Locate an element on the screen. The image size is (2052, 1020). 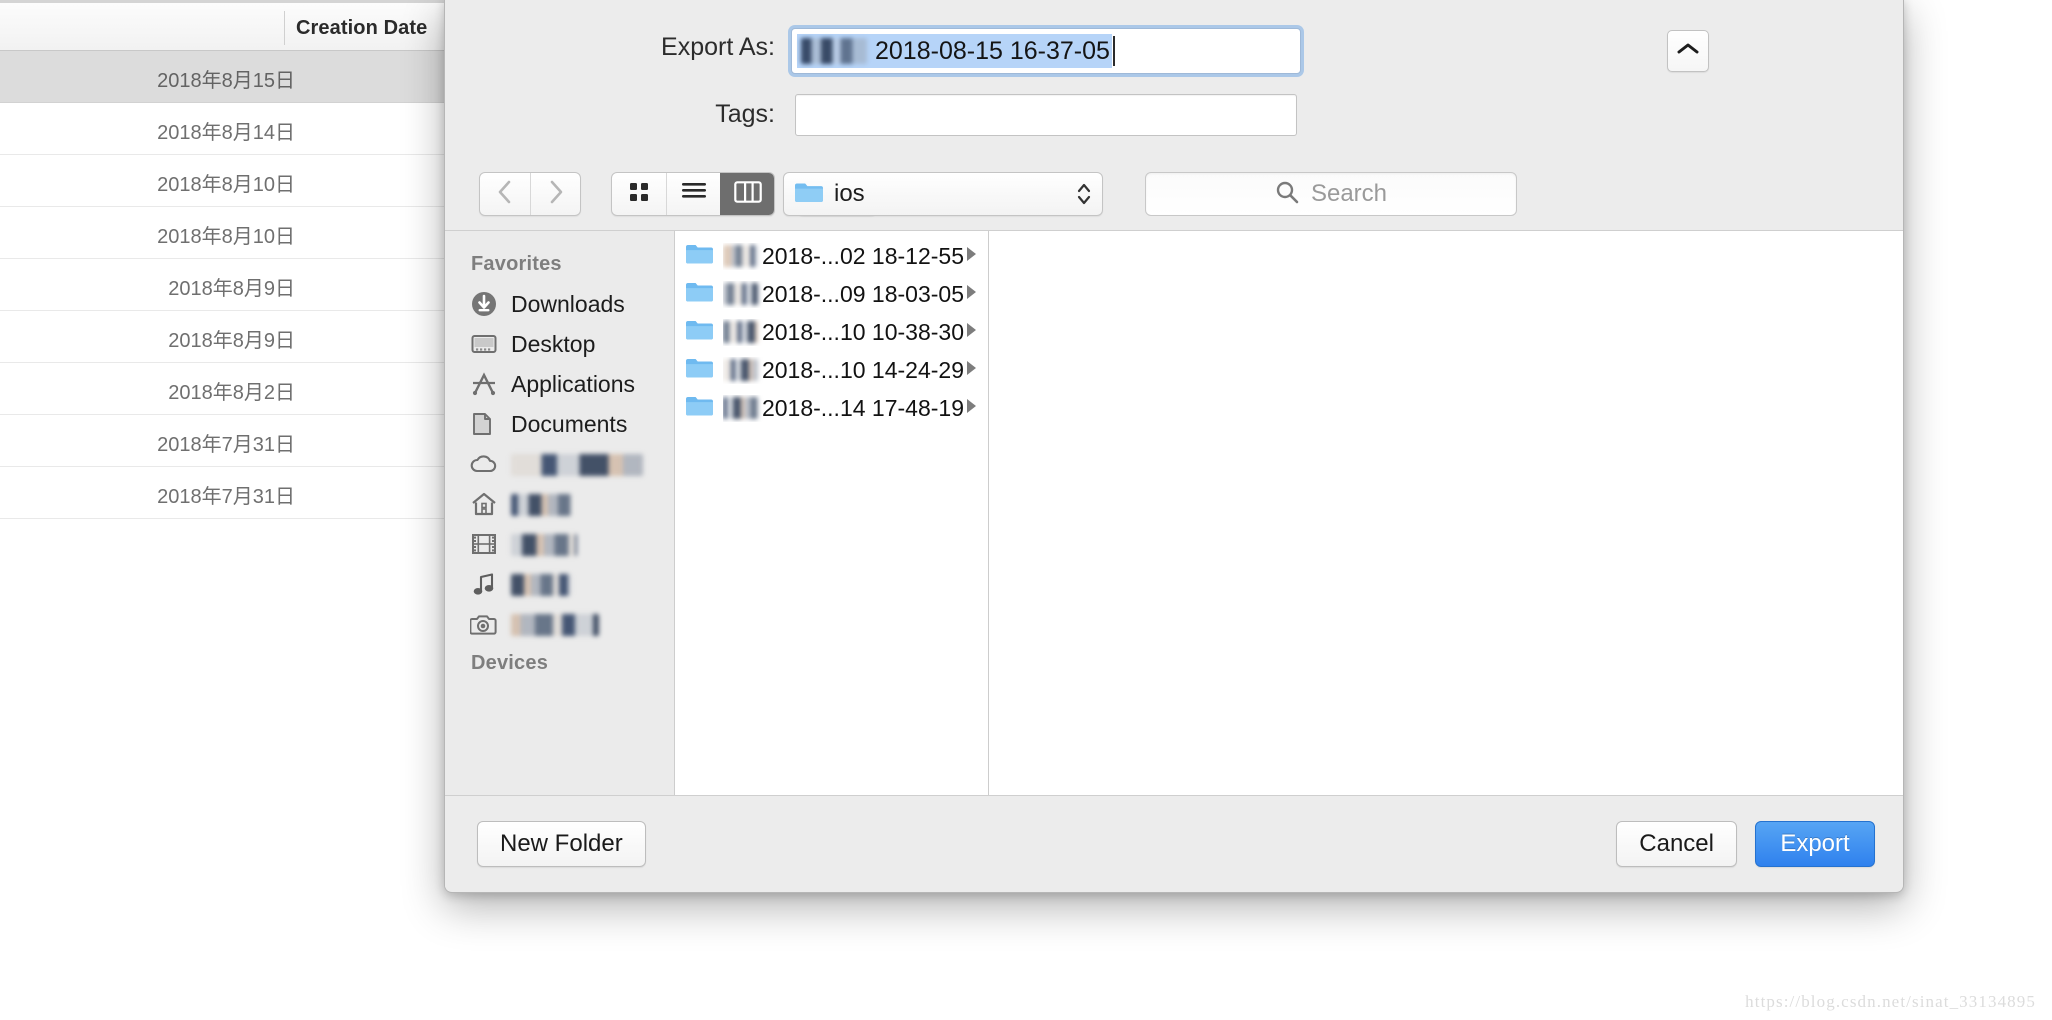
sidebar-item-home is located at coordinates (559, 504).